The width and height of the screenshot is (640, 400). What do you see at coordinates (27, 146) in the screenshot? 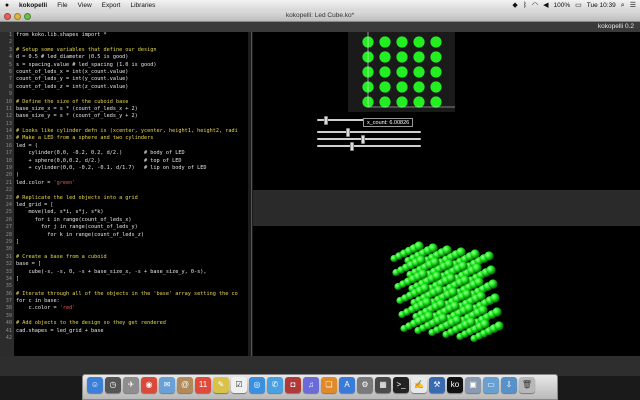
I see `code-text: led = (` at bounding box center [27, 146].